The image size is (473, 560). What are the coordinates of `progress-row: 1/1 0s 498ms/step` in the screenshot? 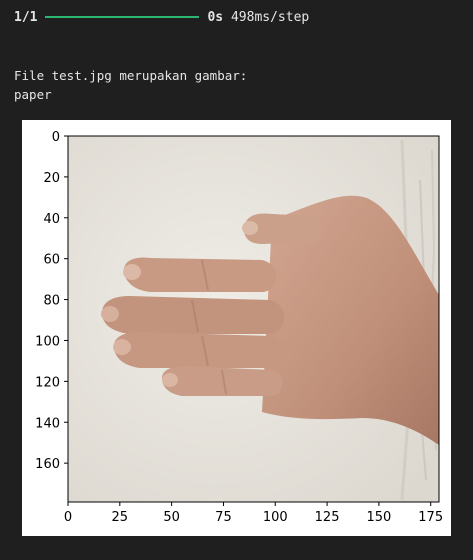 It's located at (161, 17).